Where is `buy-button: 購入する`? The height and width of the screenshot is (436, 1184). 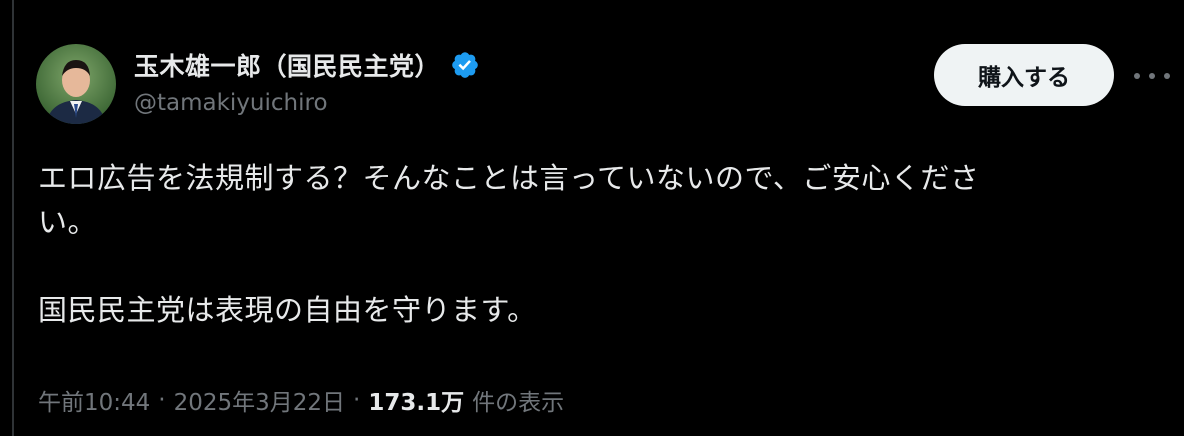
buy-button: 購入する is located at coordinates (1024, 75).